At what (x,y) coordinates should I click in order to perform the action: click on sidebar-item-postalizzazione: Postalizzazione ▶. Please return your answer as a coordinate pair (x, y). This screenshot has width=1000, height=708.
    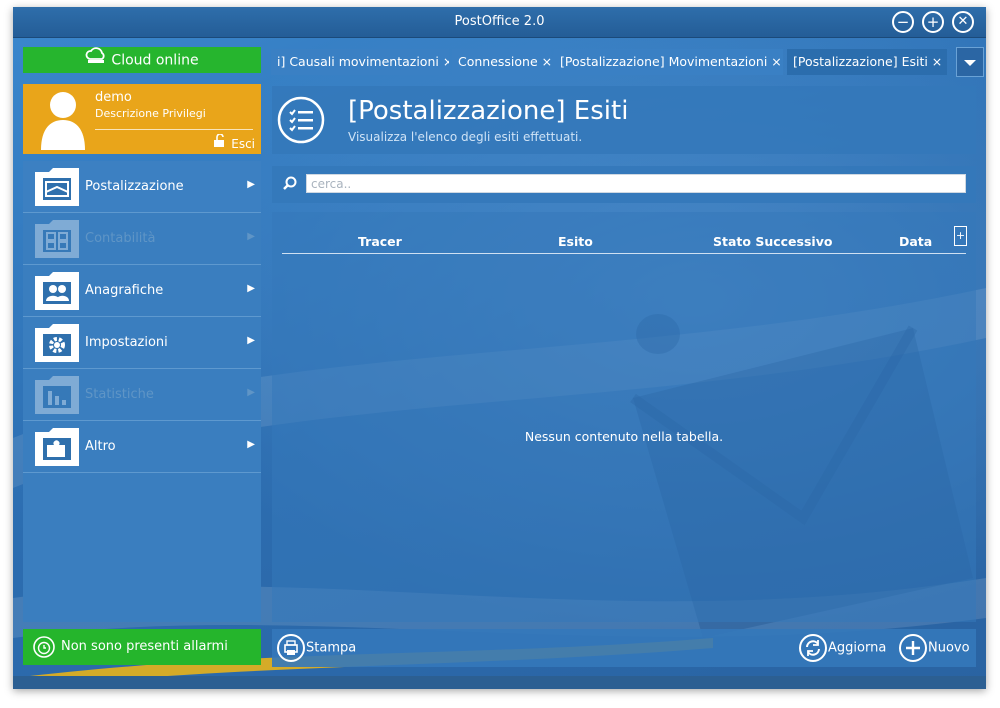
    Looking at the image, I should click on (142, 187).